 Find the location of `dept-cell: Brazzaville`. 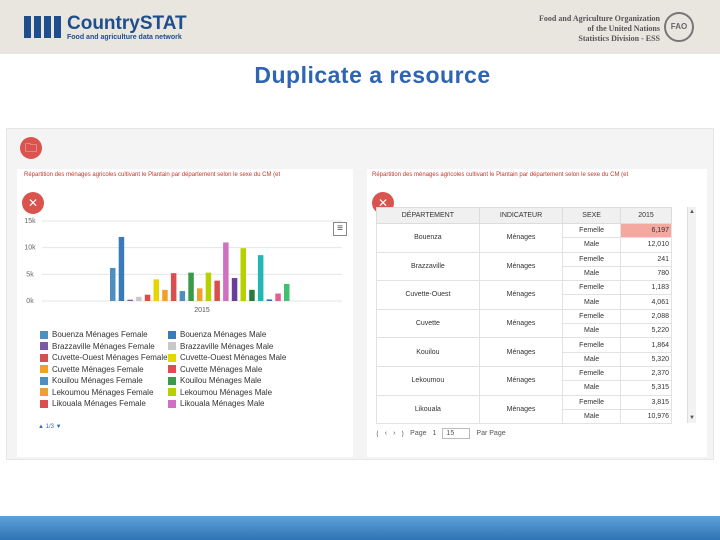

dept-cell: Brazzaville is located at coordinates (428, 266).